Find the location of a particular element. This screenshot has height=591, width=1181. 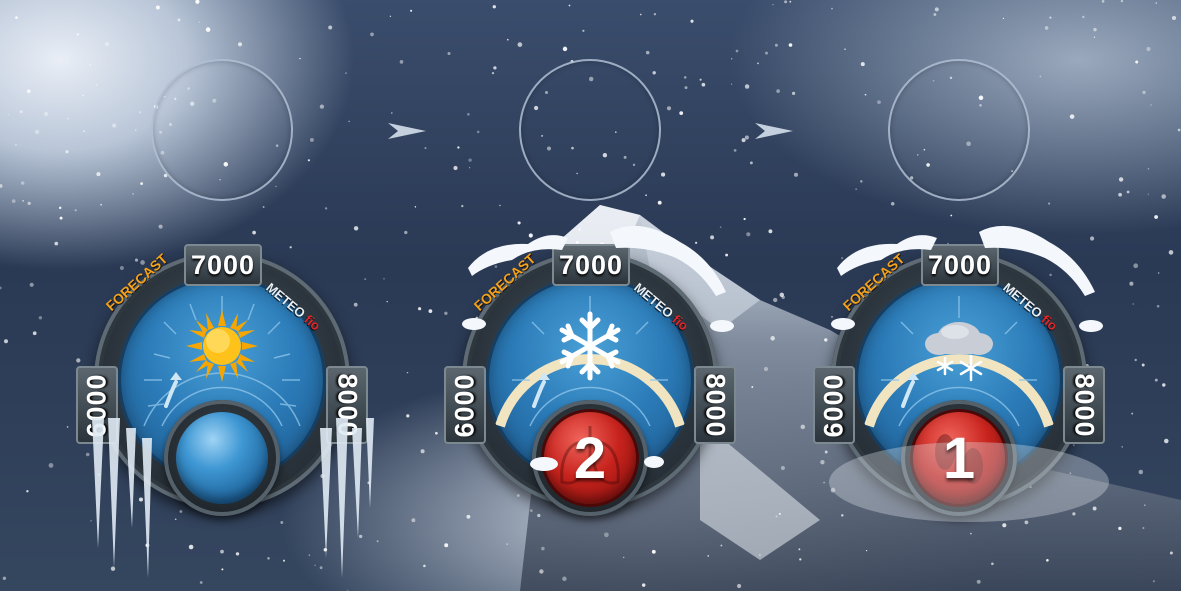

altitude-left-label: 6000 is located at coordinates (96, 405).